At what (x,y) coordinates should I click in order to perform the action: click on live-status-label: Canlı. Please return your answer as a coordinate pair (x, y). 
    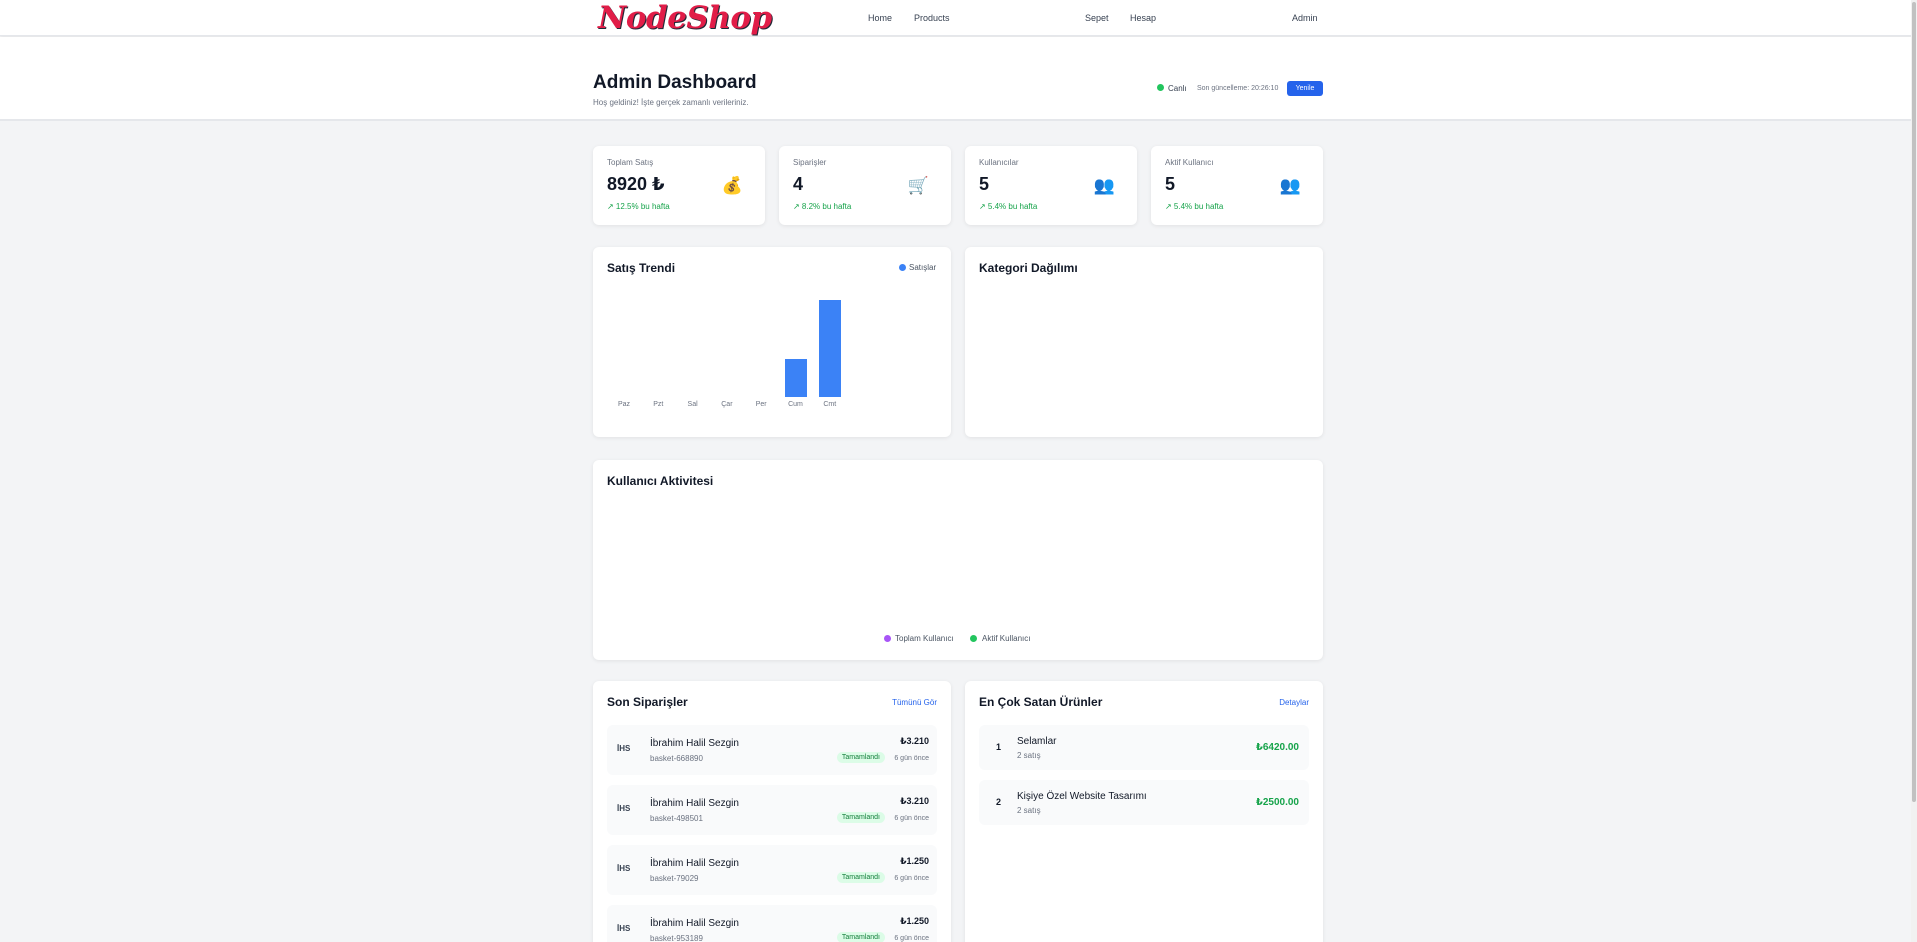
    Looking at the image, I should click on (1177, 88).